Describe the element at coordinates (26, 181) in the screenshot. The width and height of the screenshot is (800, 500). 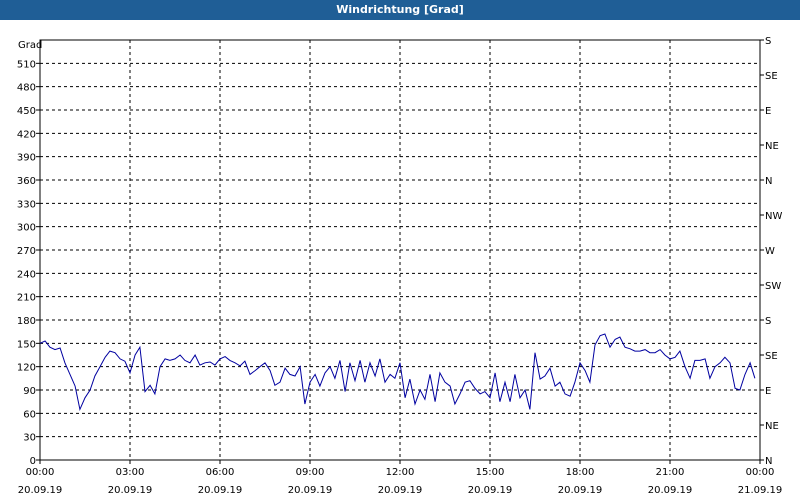
I see `y-tick-label: 360` at that location.